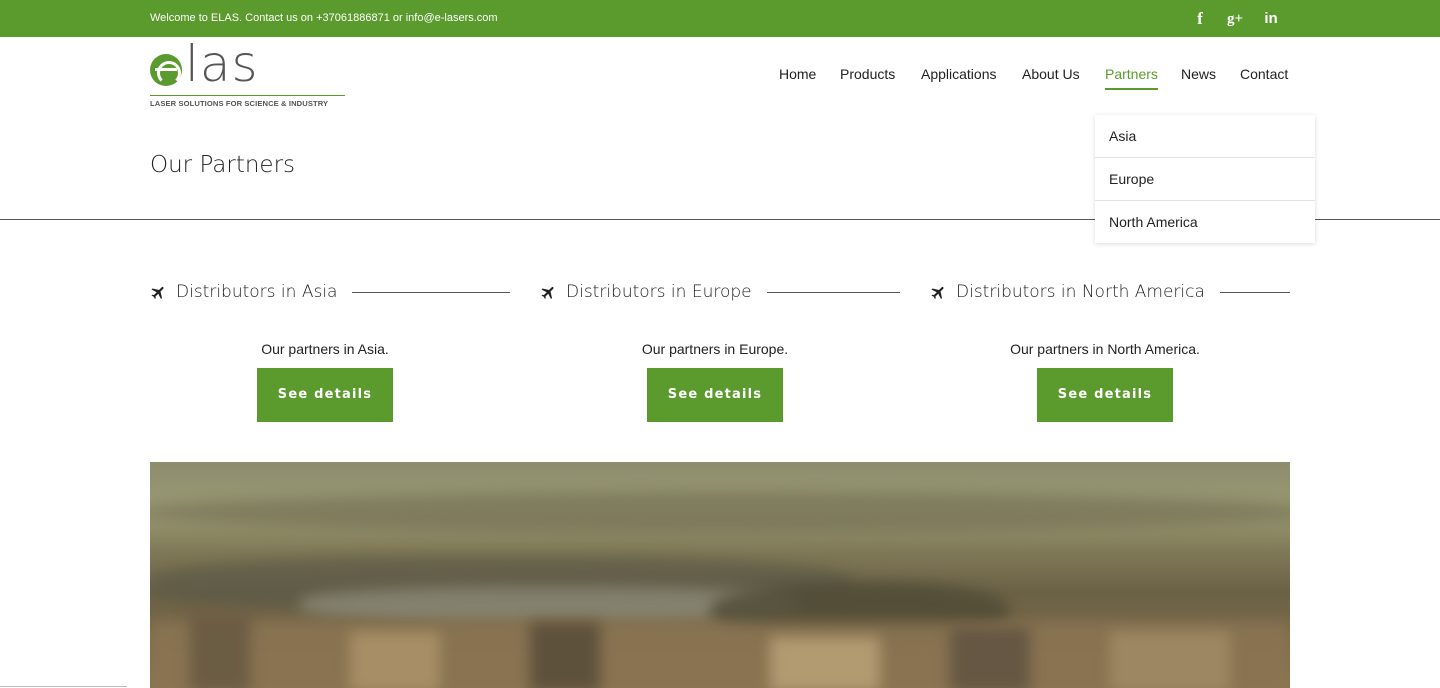 The width and height of the screenshot is (1440, 688). Describe the element at coordinates (1080, 292) in the screenshot. I see `section-title: Distributors in North America` at that location.